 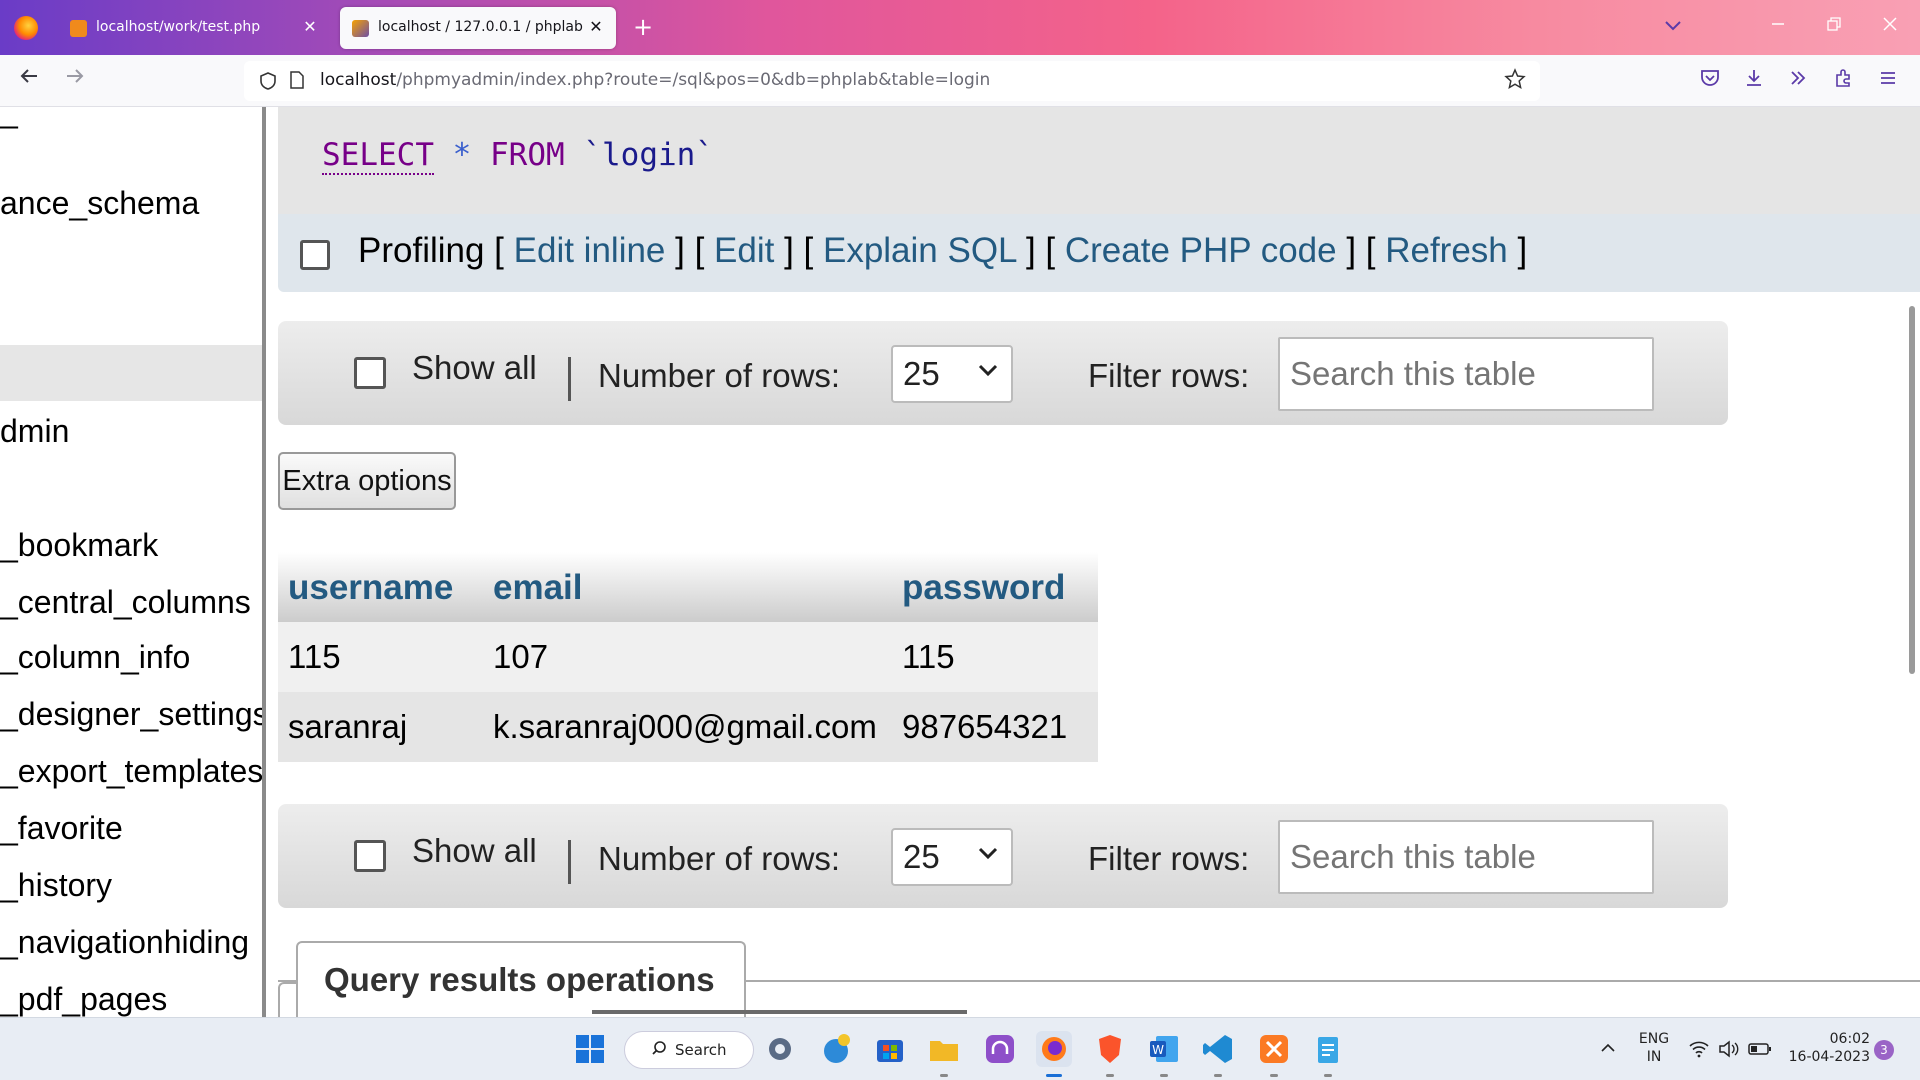 I want to click on vertical-scrollbar, so click(x=1912, y=490).